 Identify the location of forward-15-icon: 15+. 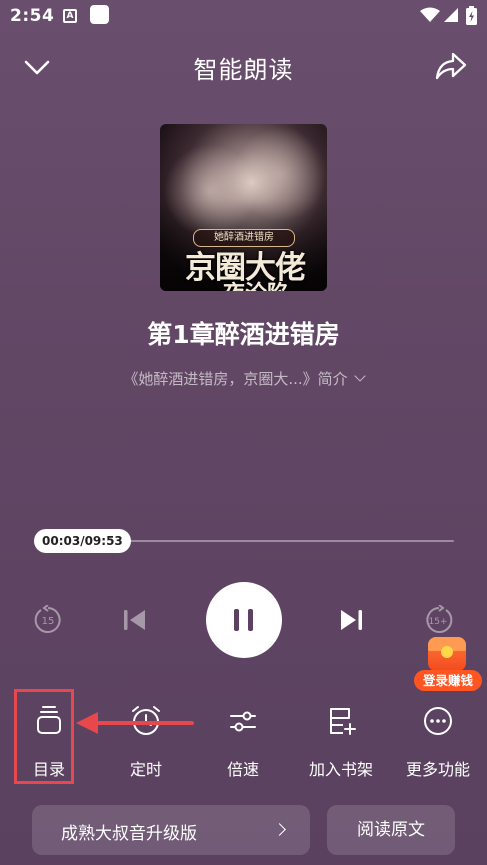
(439, 620).